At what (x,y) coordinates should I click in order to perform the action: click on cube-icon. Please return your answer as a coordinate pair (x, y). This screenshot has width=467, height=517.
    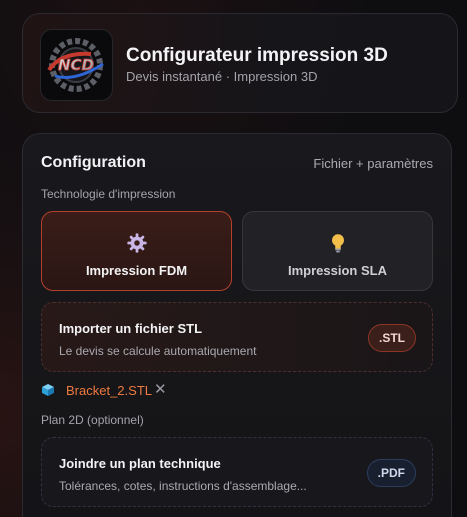
    Looking at the image, I should click on (48, 390).